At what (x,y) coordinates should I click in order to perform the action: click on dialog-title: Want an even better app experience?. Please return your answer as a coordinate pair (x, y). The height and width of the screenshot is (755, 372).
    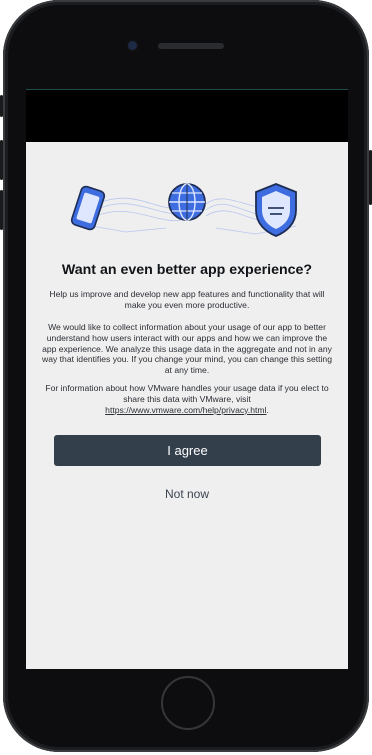
    Looking at the image, I should click on (187, 270).